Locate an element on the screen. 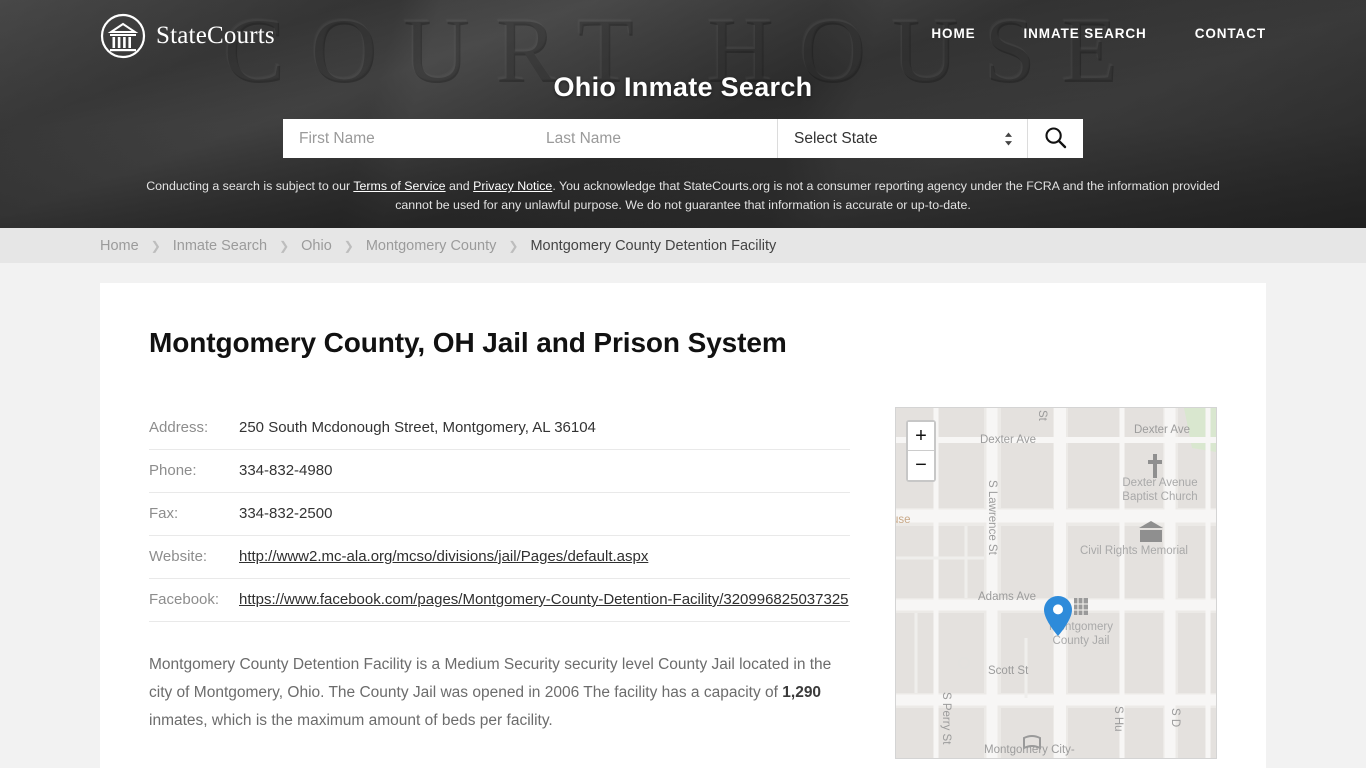 Image resolution: width=1366 pixels, height=768 pixels. privacy-notice-link: Privacy Notice is located at coordinates (512, 186).